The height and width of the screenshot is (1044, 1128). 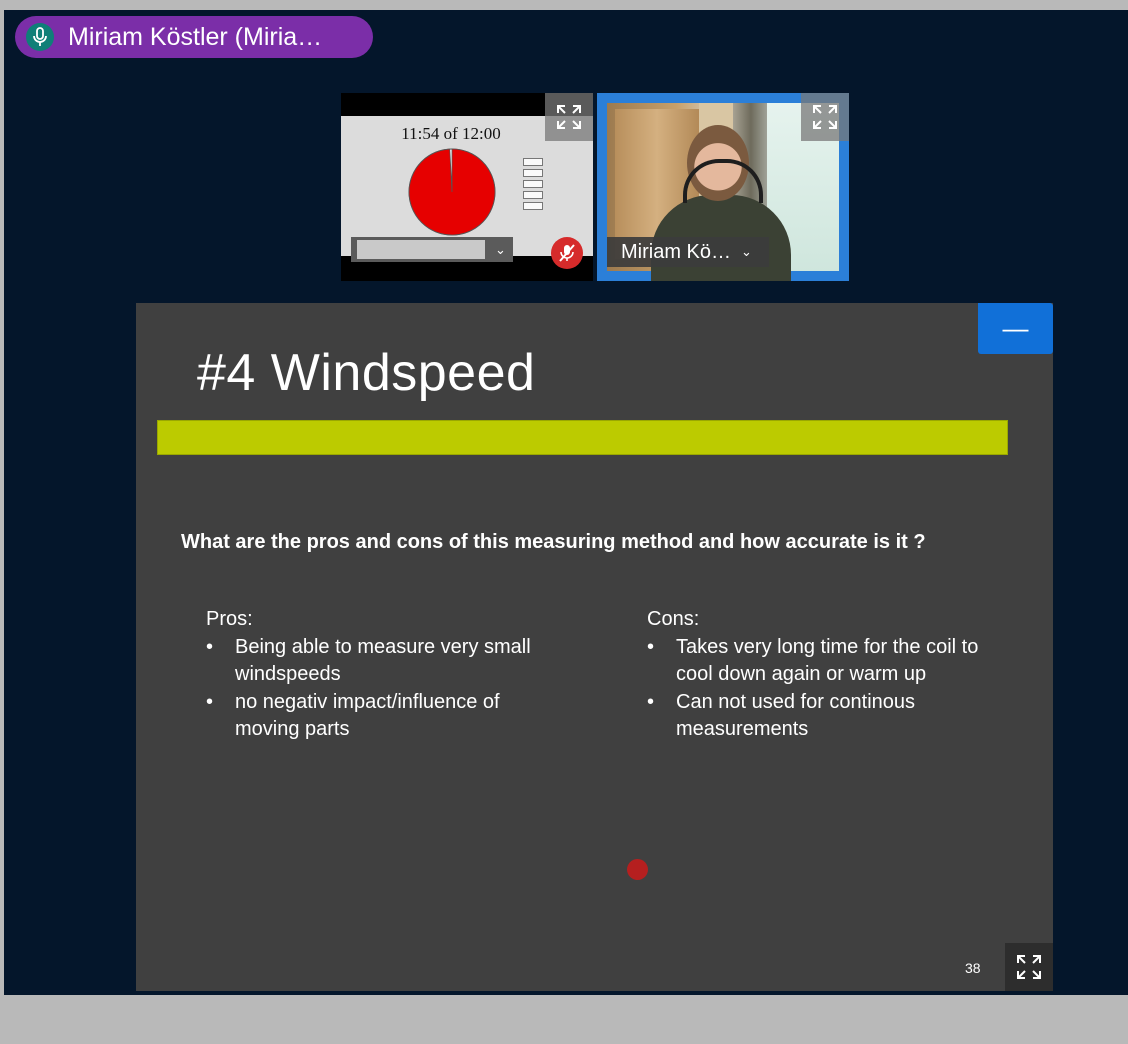 I want to click on fullscreen-icon, so click(x=1029, y=967).